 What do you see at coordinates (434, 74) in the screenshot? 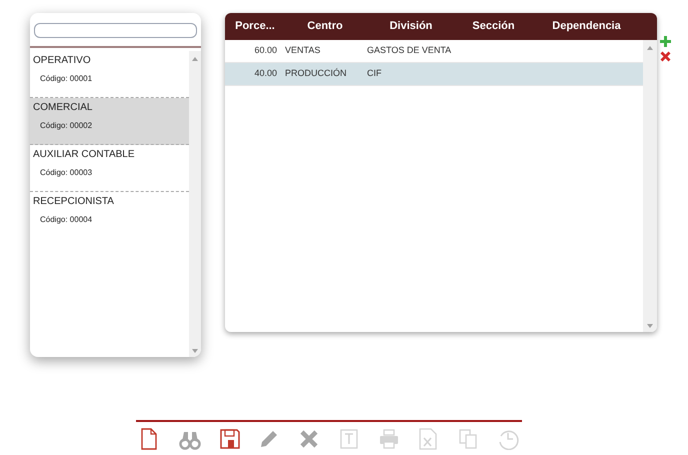
I see `table-row: 40.00 PRODUCCIÓN CIF` at bounding box center [434, 74].